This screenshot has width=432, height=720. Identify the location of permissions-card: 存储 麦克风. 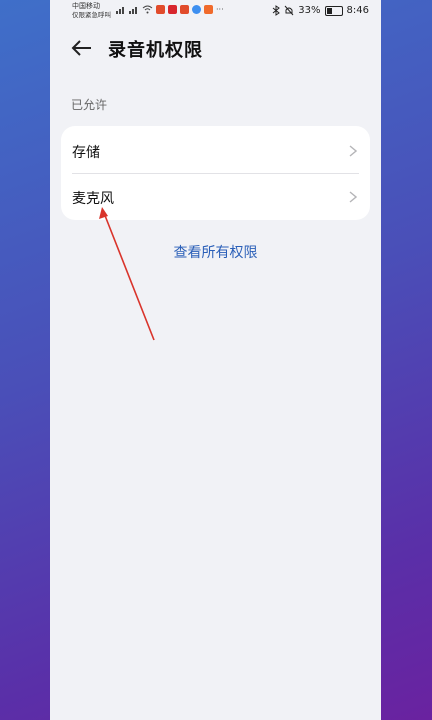
(215, 173).